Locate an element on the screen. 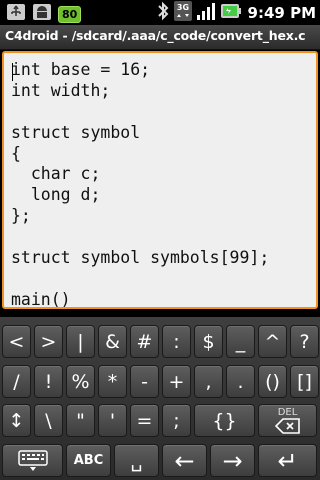  key-3b: ; is located at coordinates (176, 420).